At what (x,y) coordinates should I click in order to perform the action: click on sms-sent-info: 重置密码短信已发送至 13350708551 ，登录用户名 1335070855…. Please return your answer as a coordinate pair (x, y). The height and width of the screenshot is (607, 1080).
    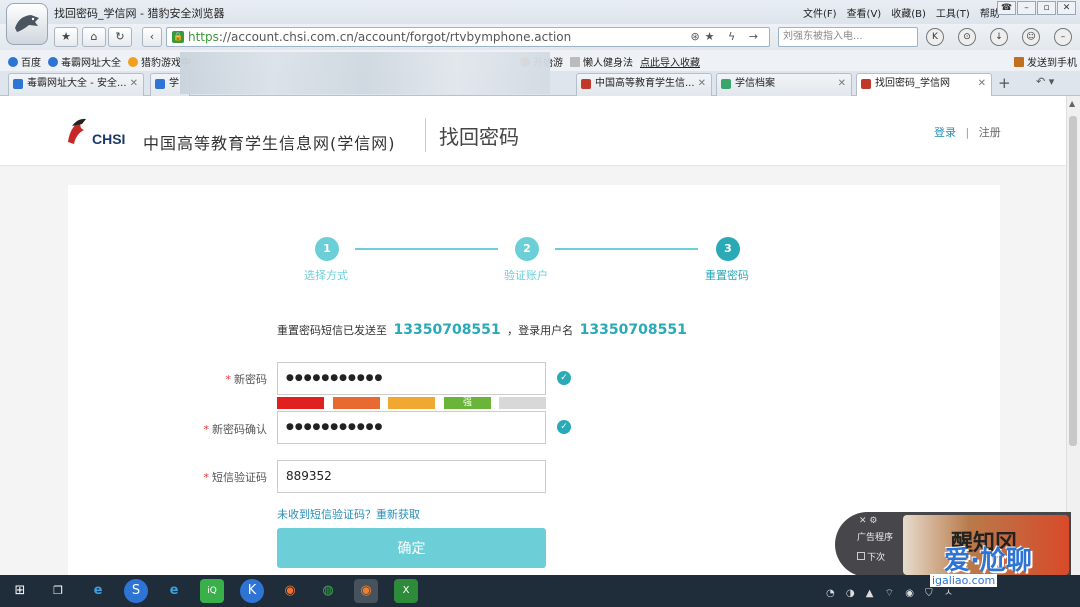
    Looking at the image, I should click on (482, 330).